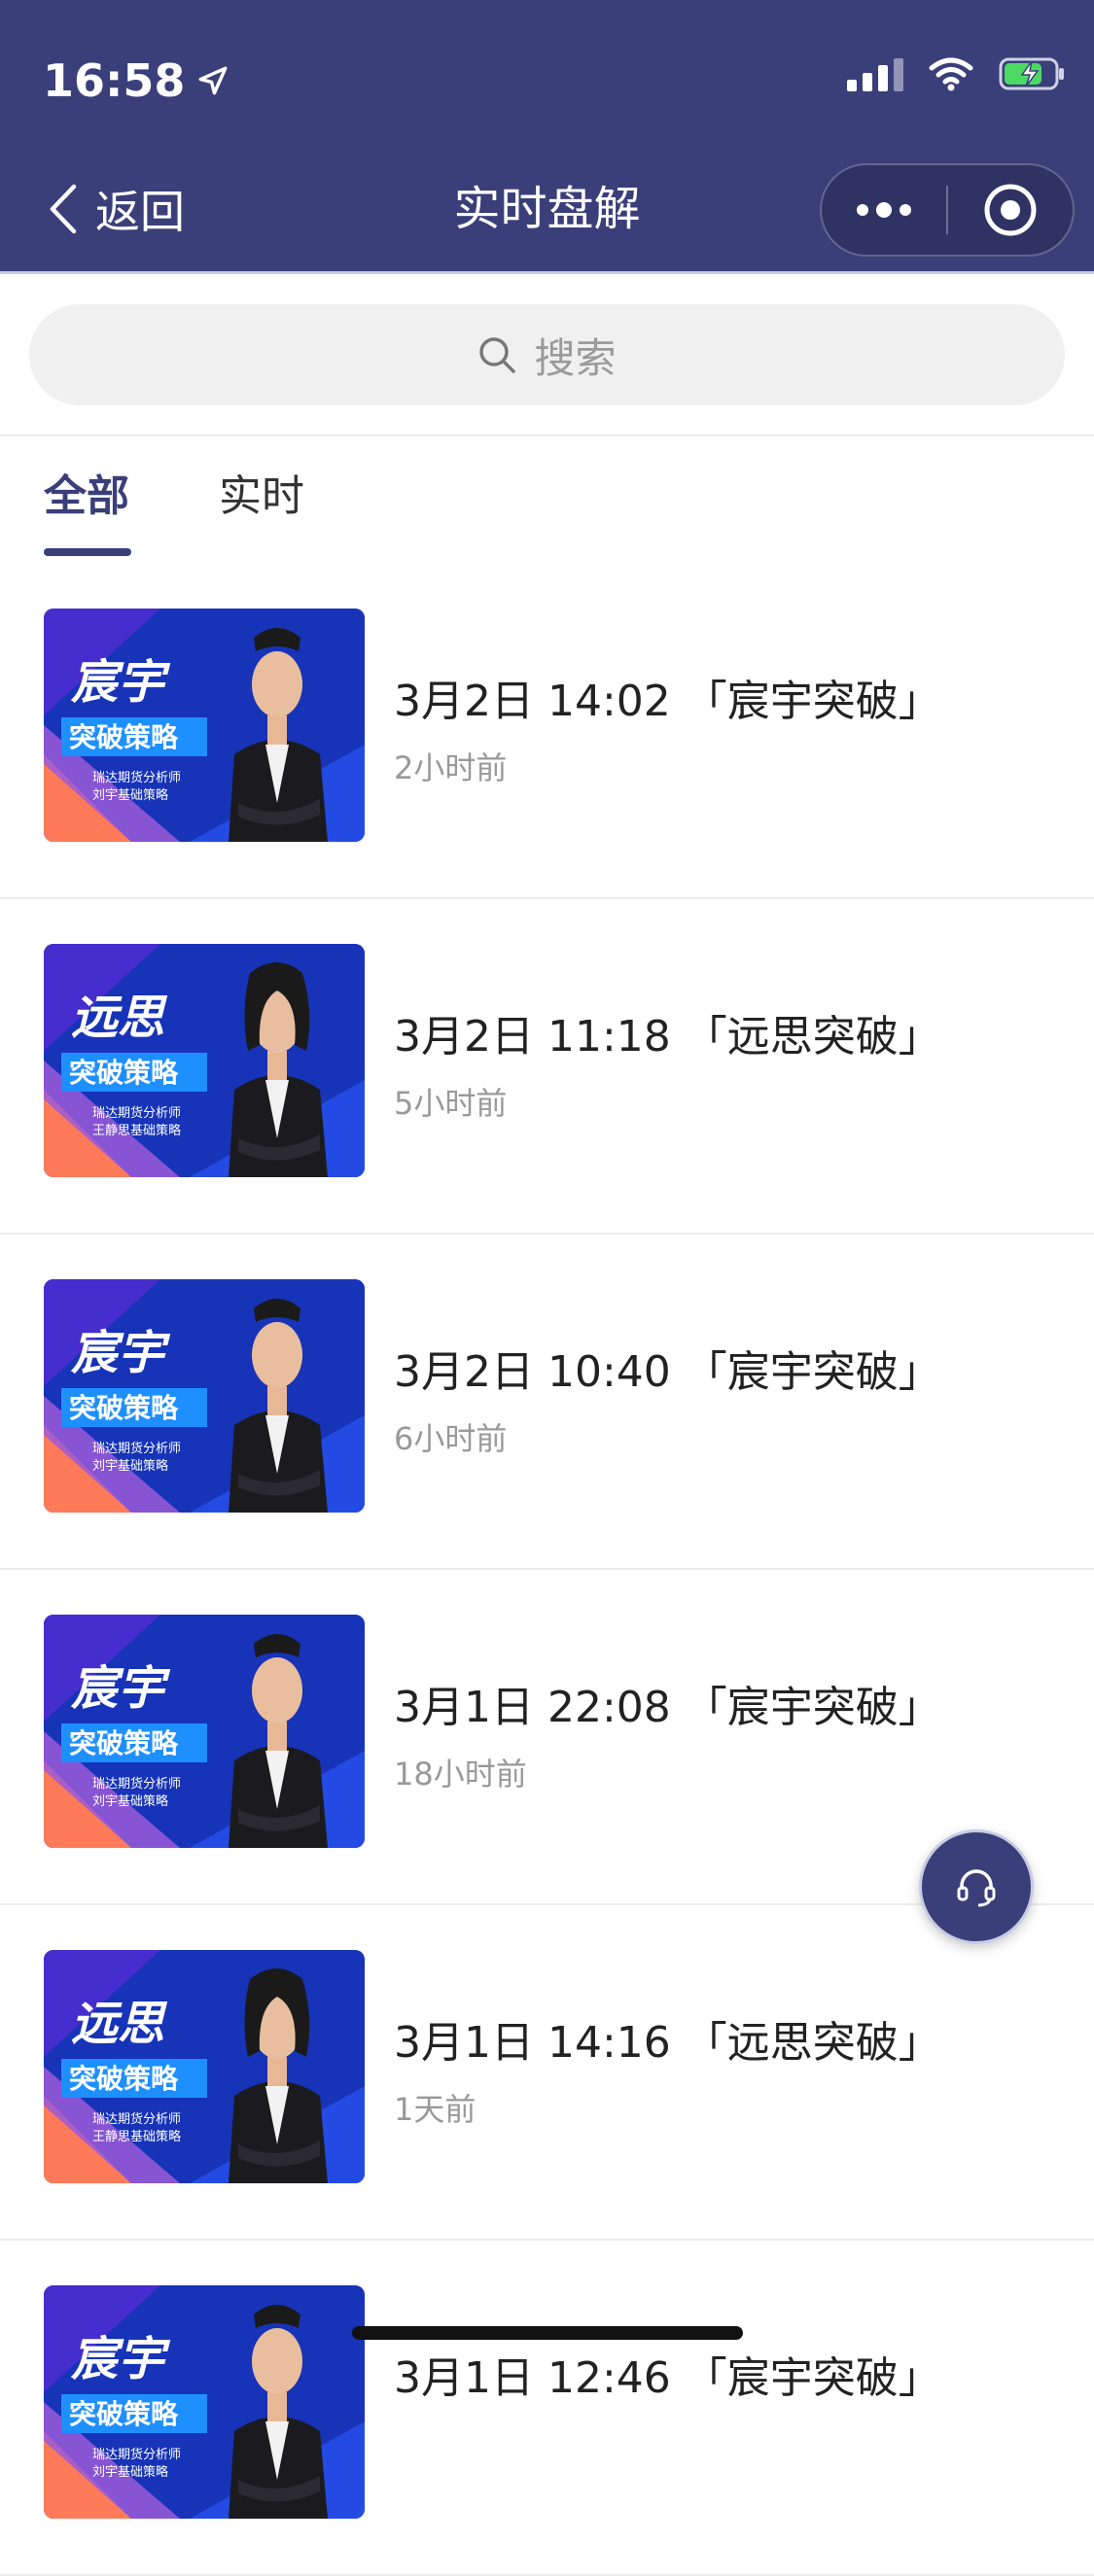 Image resolution: width=1094 pixels, height=2576 pixels. What do you see at coordinates (668, 2378) in the screenshot?
I see `item-title: 3月1日 12:46 「宸宇突破」` at bounding box center [668, 2378].